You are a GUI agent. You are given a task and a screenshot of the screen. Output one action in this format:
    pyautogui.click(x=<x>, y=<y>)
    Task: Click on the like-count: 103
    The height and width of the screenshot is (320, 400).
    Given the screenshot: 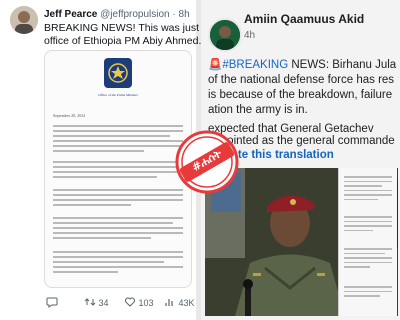 What is the action you would take?
    pyautogui.click(x=146, y=303)
    